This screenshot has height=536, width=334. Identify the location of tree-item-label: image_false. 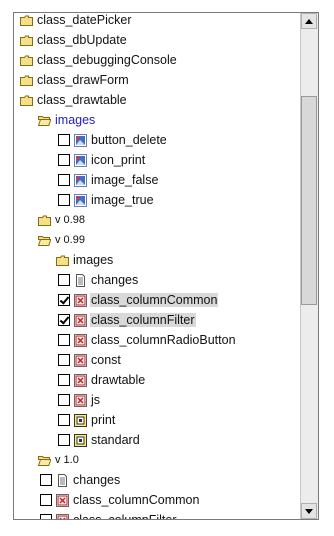
(125, 180).